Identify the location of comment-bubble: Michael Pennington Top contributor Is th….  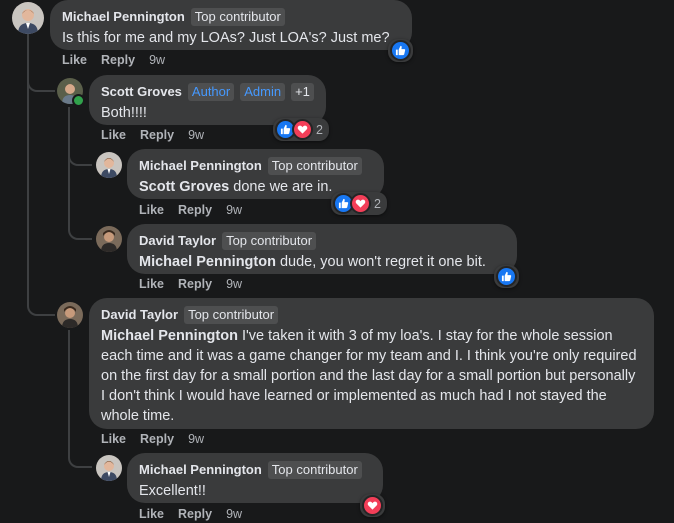
(231, 25).